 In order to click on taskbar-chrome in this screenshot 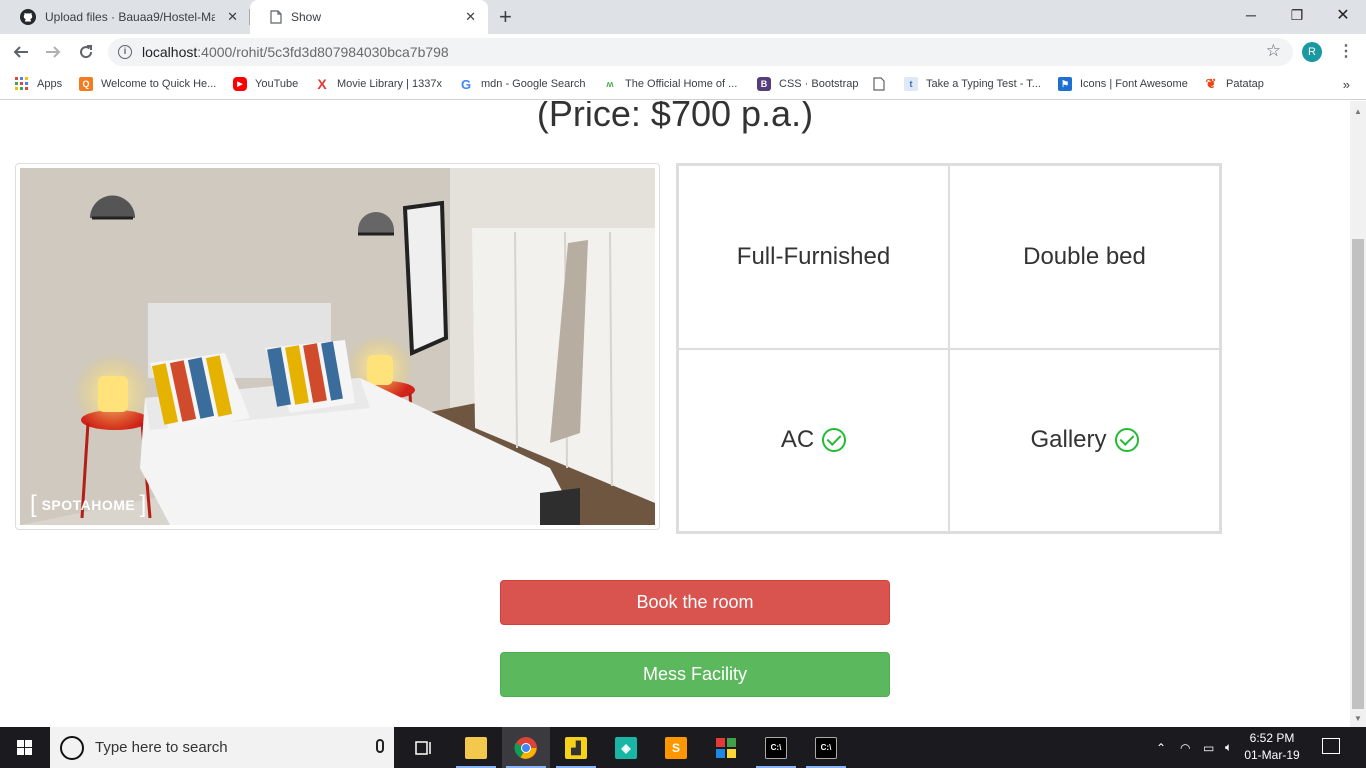, I will do `click(526, 747)`.